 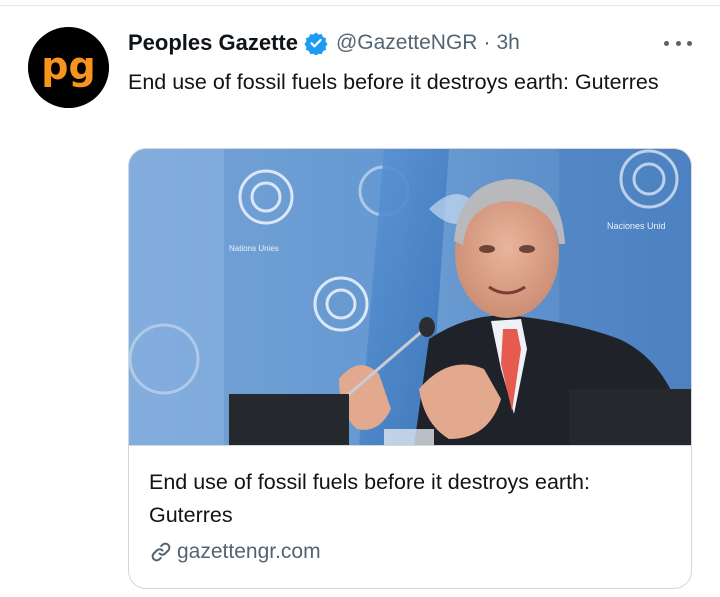 What do you see at coordinates (249, 552) in the screenshot?
I see `card-domain-text: gazettengr.com` at bounding box center [249, 552].